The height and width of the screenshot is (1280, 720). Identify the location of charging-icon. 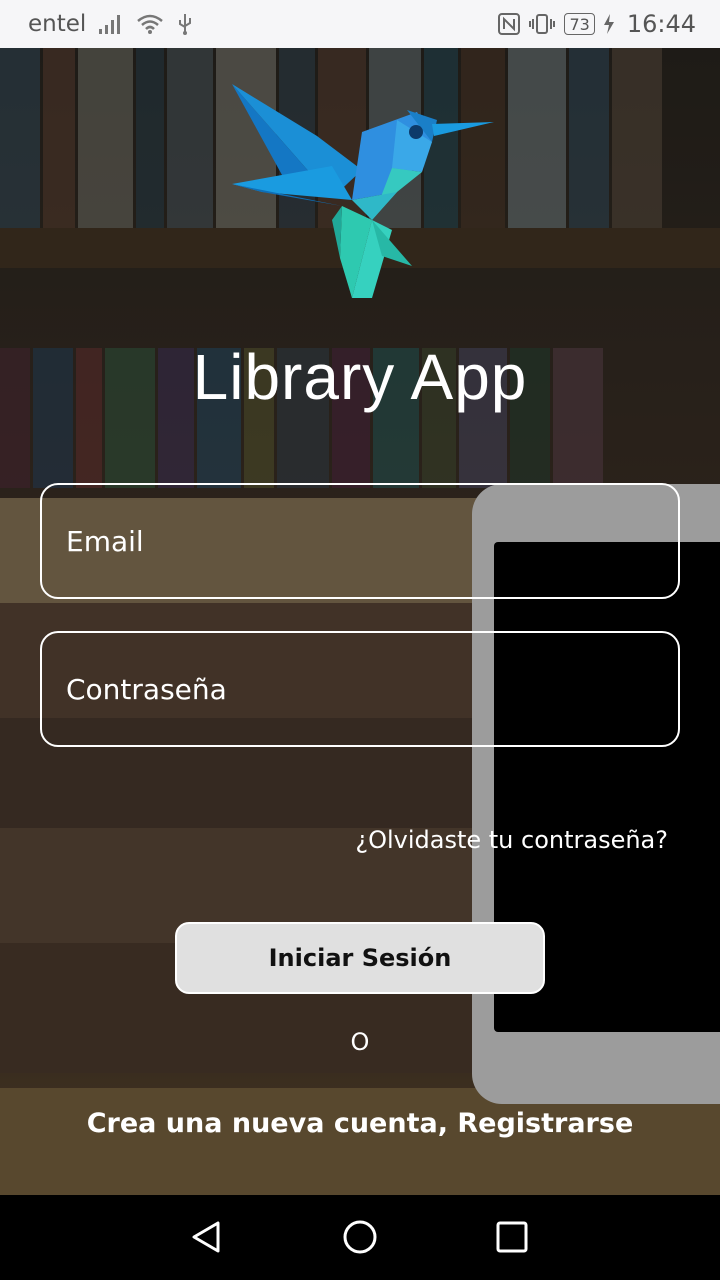
(608, 24).